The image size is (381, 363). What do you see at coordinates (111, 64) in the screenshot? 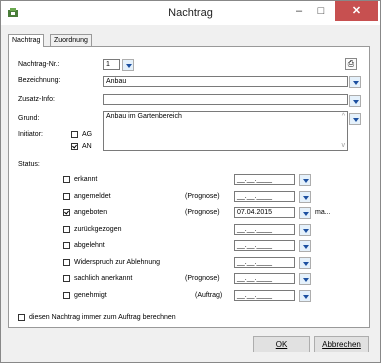
I see `nachtrag-nr-select: 1` at bounding box center [111, 64].